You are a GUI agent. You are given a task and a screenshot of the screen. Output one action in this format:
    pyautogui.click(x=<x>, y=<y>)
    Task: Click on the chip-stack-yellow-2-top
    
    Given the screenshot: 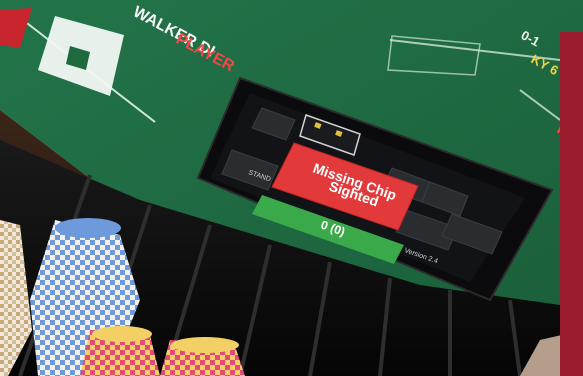 What is the action you would take?
    pyautogui.click(x=205, y=345)
    